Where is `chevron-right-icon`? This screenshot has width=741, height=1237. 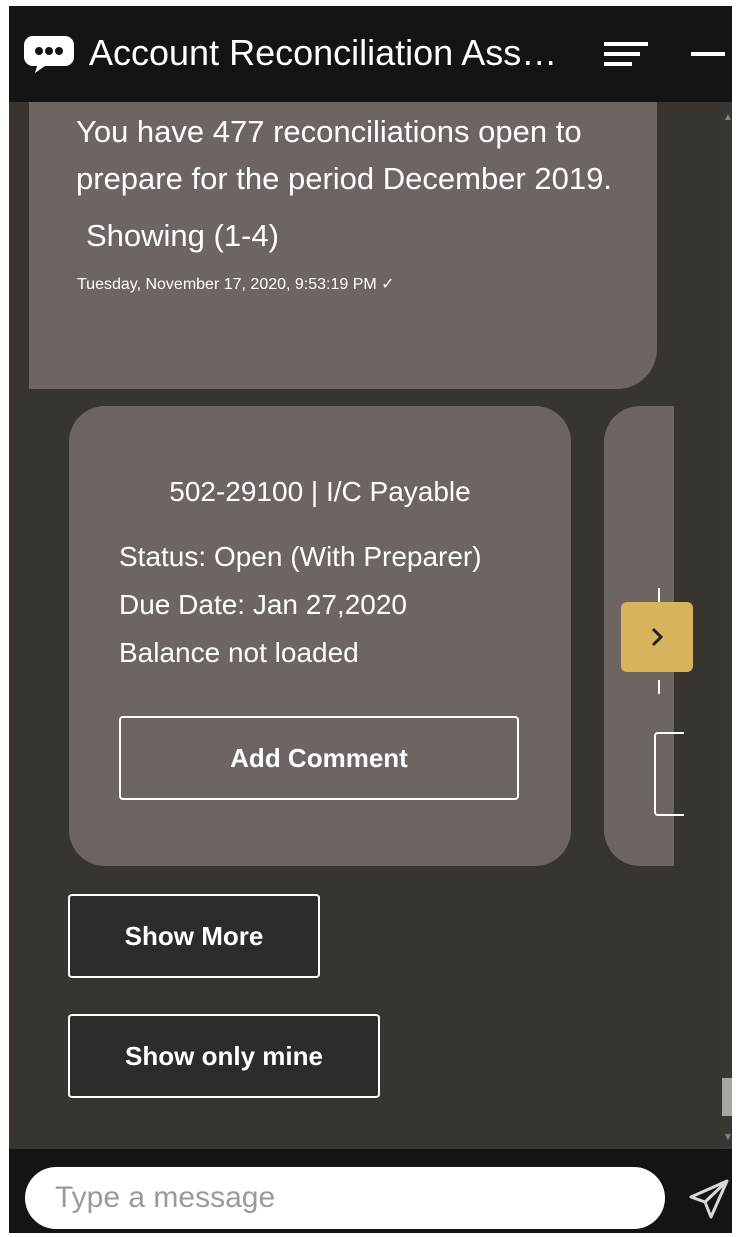 chevron-right-icon is located at coordinates (657, 637).